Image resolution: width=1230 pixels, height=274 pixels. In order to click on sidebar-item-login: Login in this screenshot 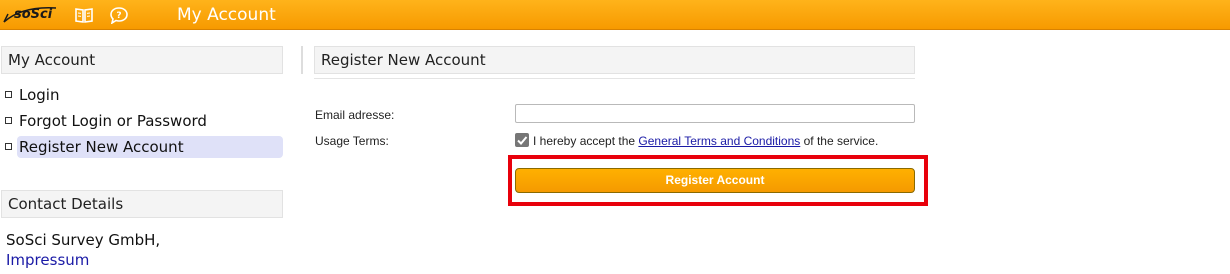, I will do `click(145, 97)`.